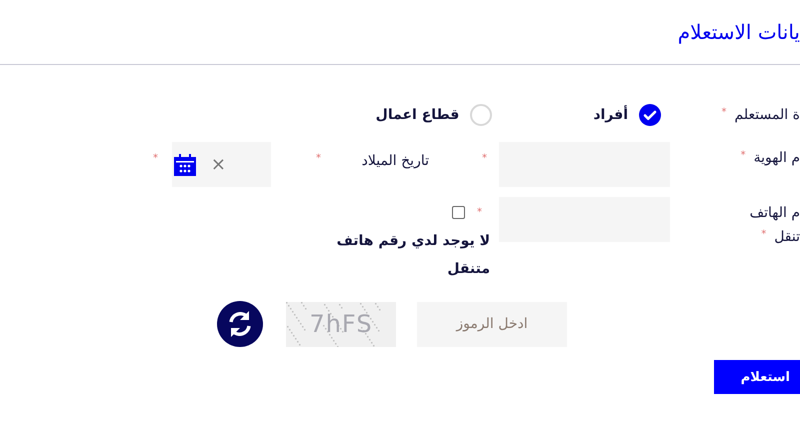 This screenshot has height=435, width=800. What do you see at coordinates (767, 115) in the screenshot?
I see `field-label: ة المستعلم` at bounding box center [767, 115].